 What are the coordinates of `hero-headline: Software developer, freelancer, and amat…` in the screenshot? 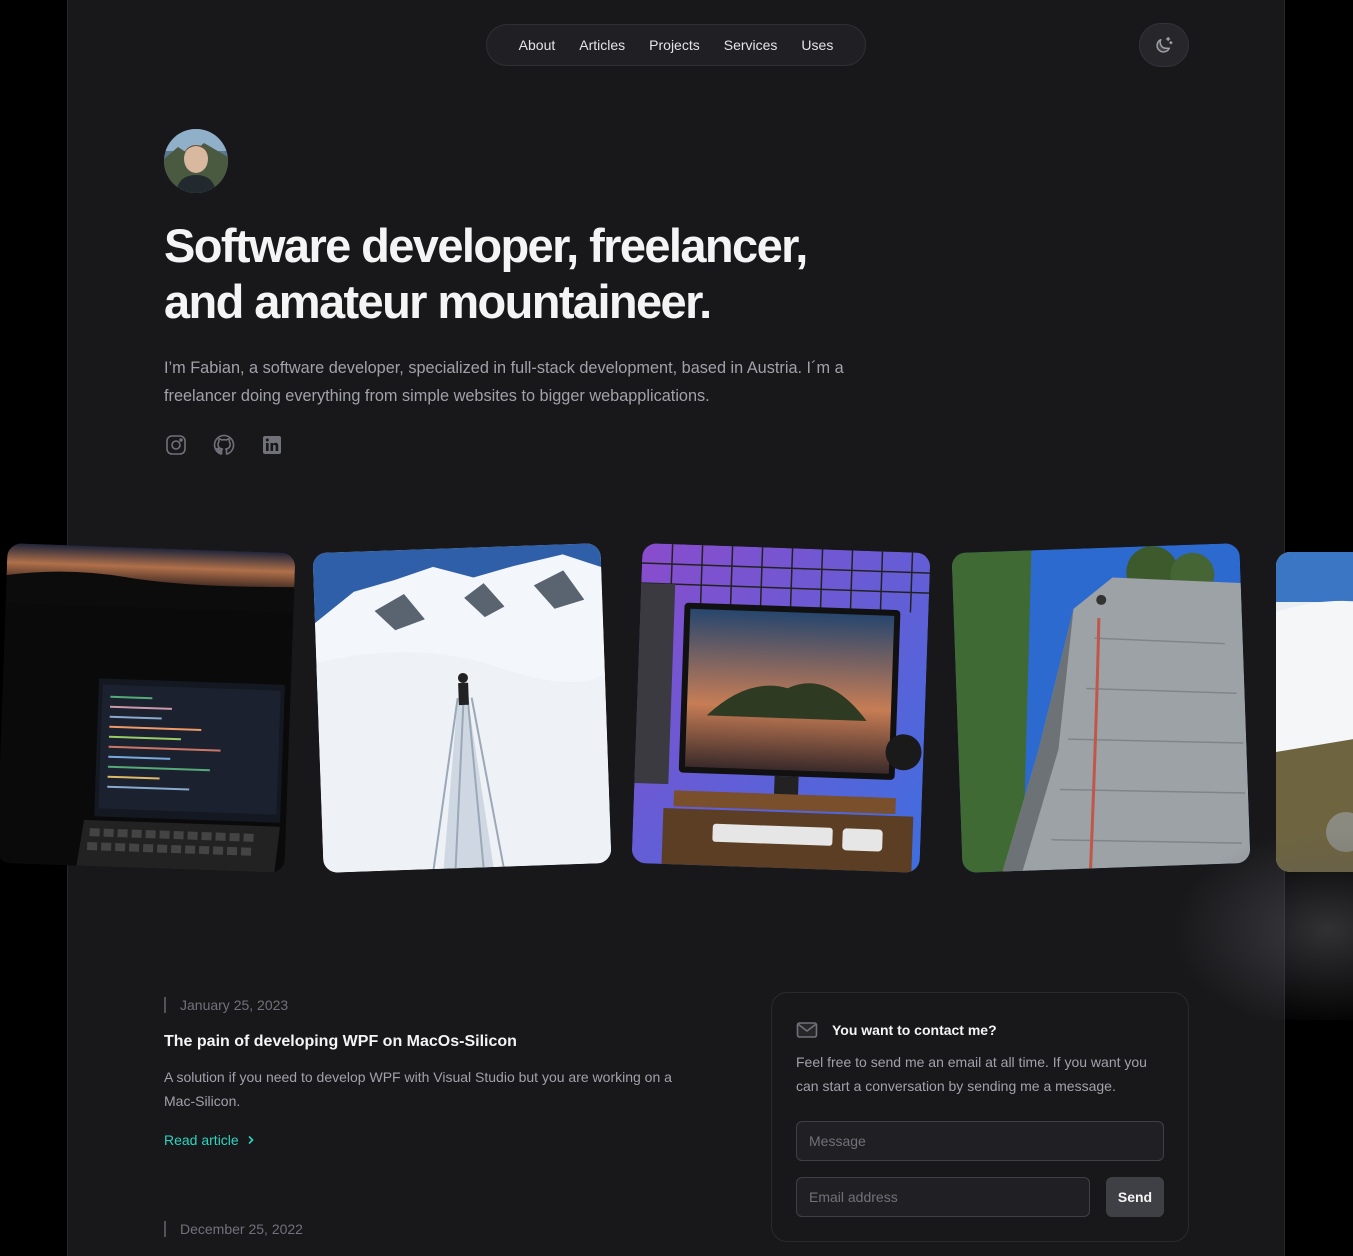 It's located at (486, 273).